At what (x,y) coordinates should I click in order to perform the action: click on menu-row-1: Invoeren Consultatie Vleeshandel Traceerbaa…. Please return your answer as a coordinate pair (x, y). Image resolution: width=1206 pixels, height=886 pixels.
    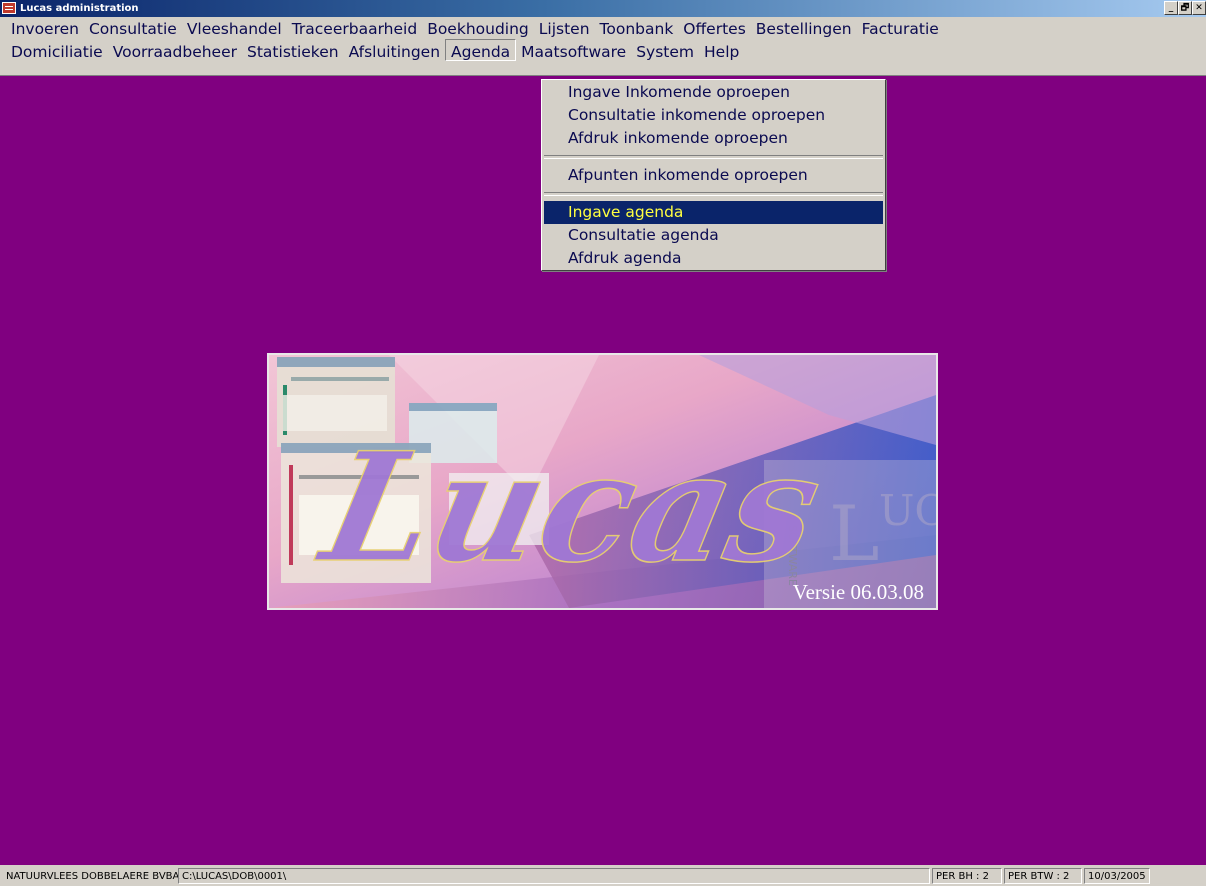
    Looking at the image, I should click on (475, 29).